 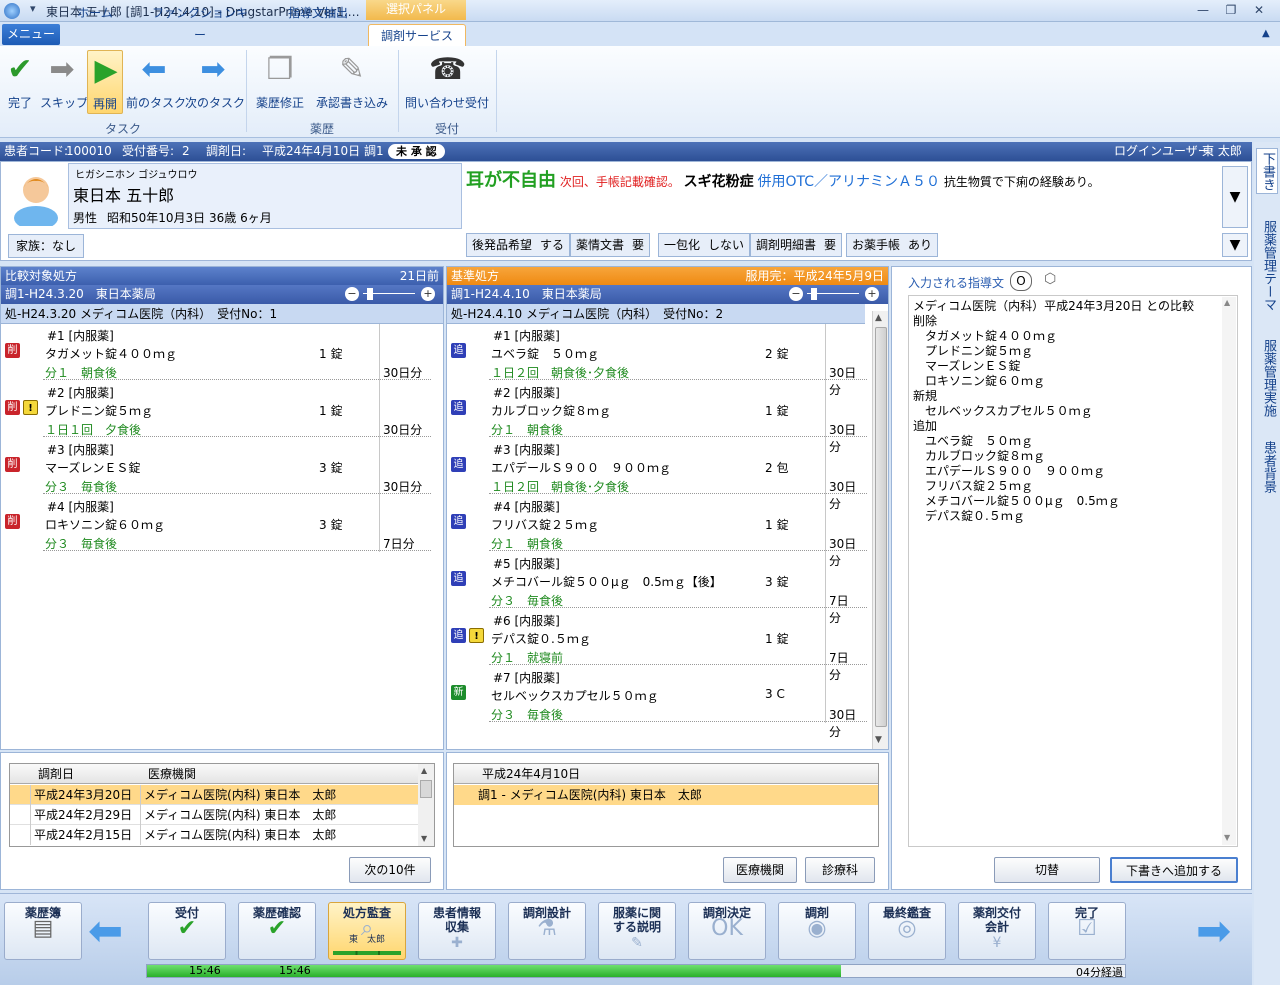 I want to click on history-edit-button: ❐ 薬歴修正, so click(x=280, y=82).